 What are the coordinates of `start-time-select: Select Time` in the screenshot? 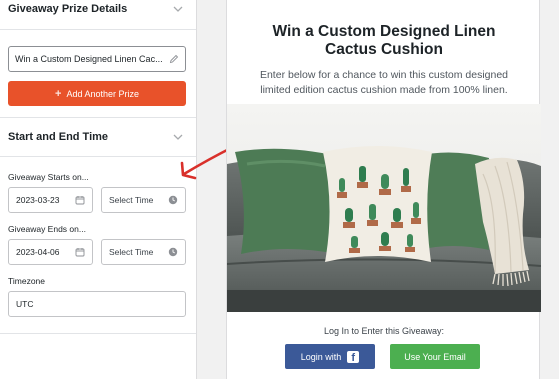 It's located at (143, 200).